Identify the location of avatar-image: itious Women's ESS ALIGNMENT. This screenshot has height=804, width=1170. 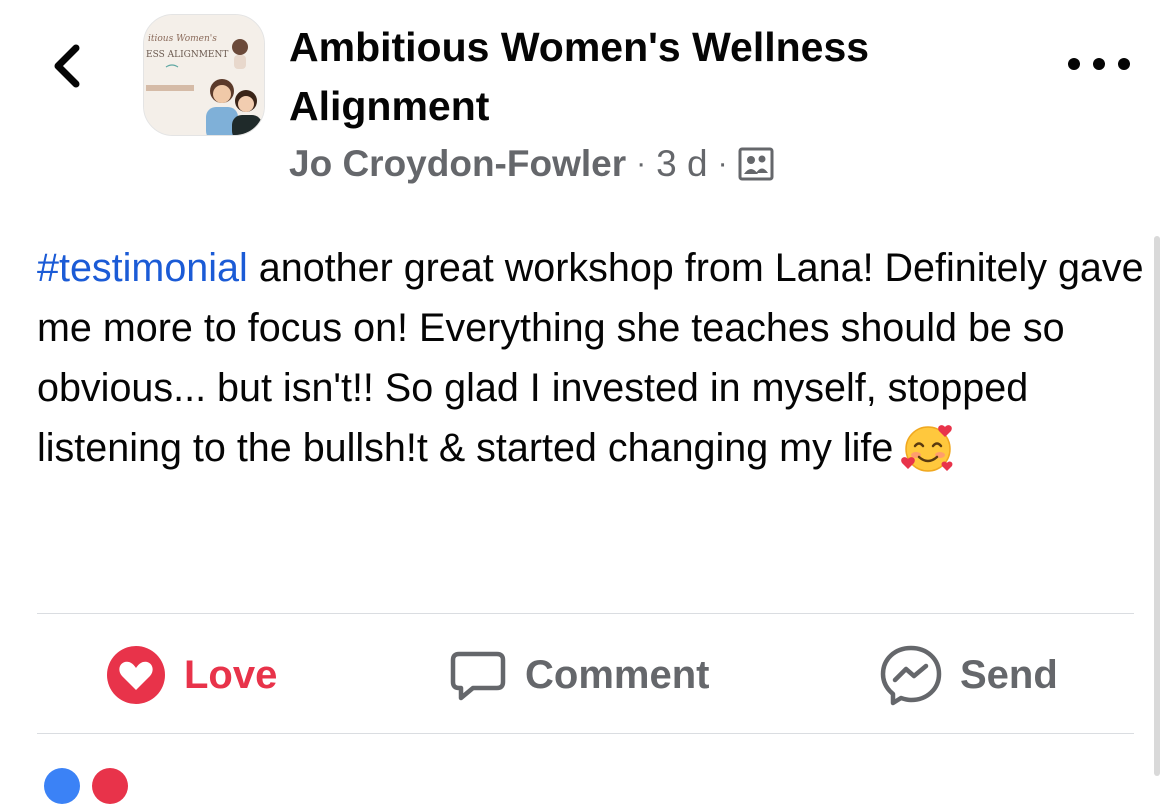
(204, 75).